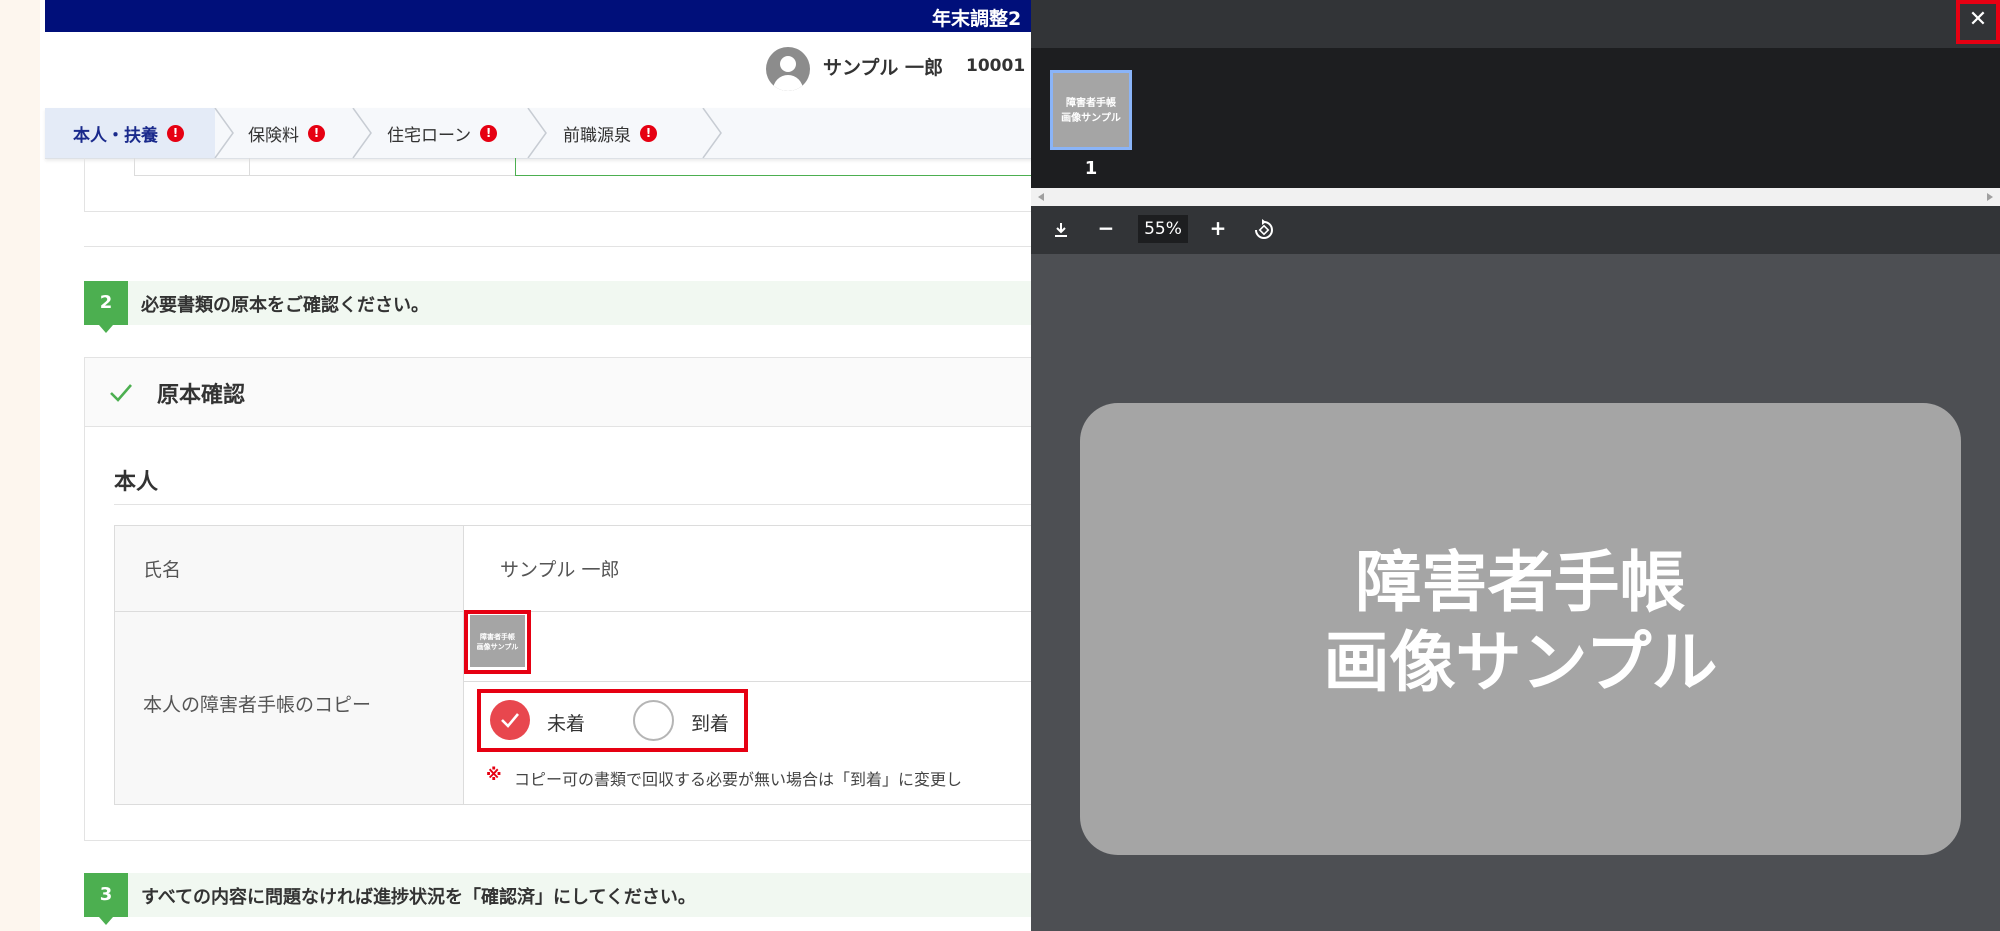 The height and width of the screenshot is (931, 2000). Describe the element at coordinates (1520, 623) in the screenshot. I see `document-image-text: 障害者手帳 画像サンプル` at that location.